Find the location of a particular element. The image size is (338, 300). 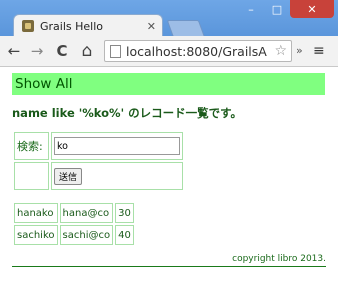

window-controls: – □ ✕ is located at coordinates (286, 9).